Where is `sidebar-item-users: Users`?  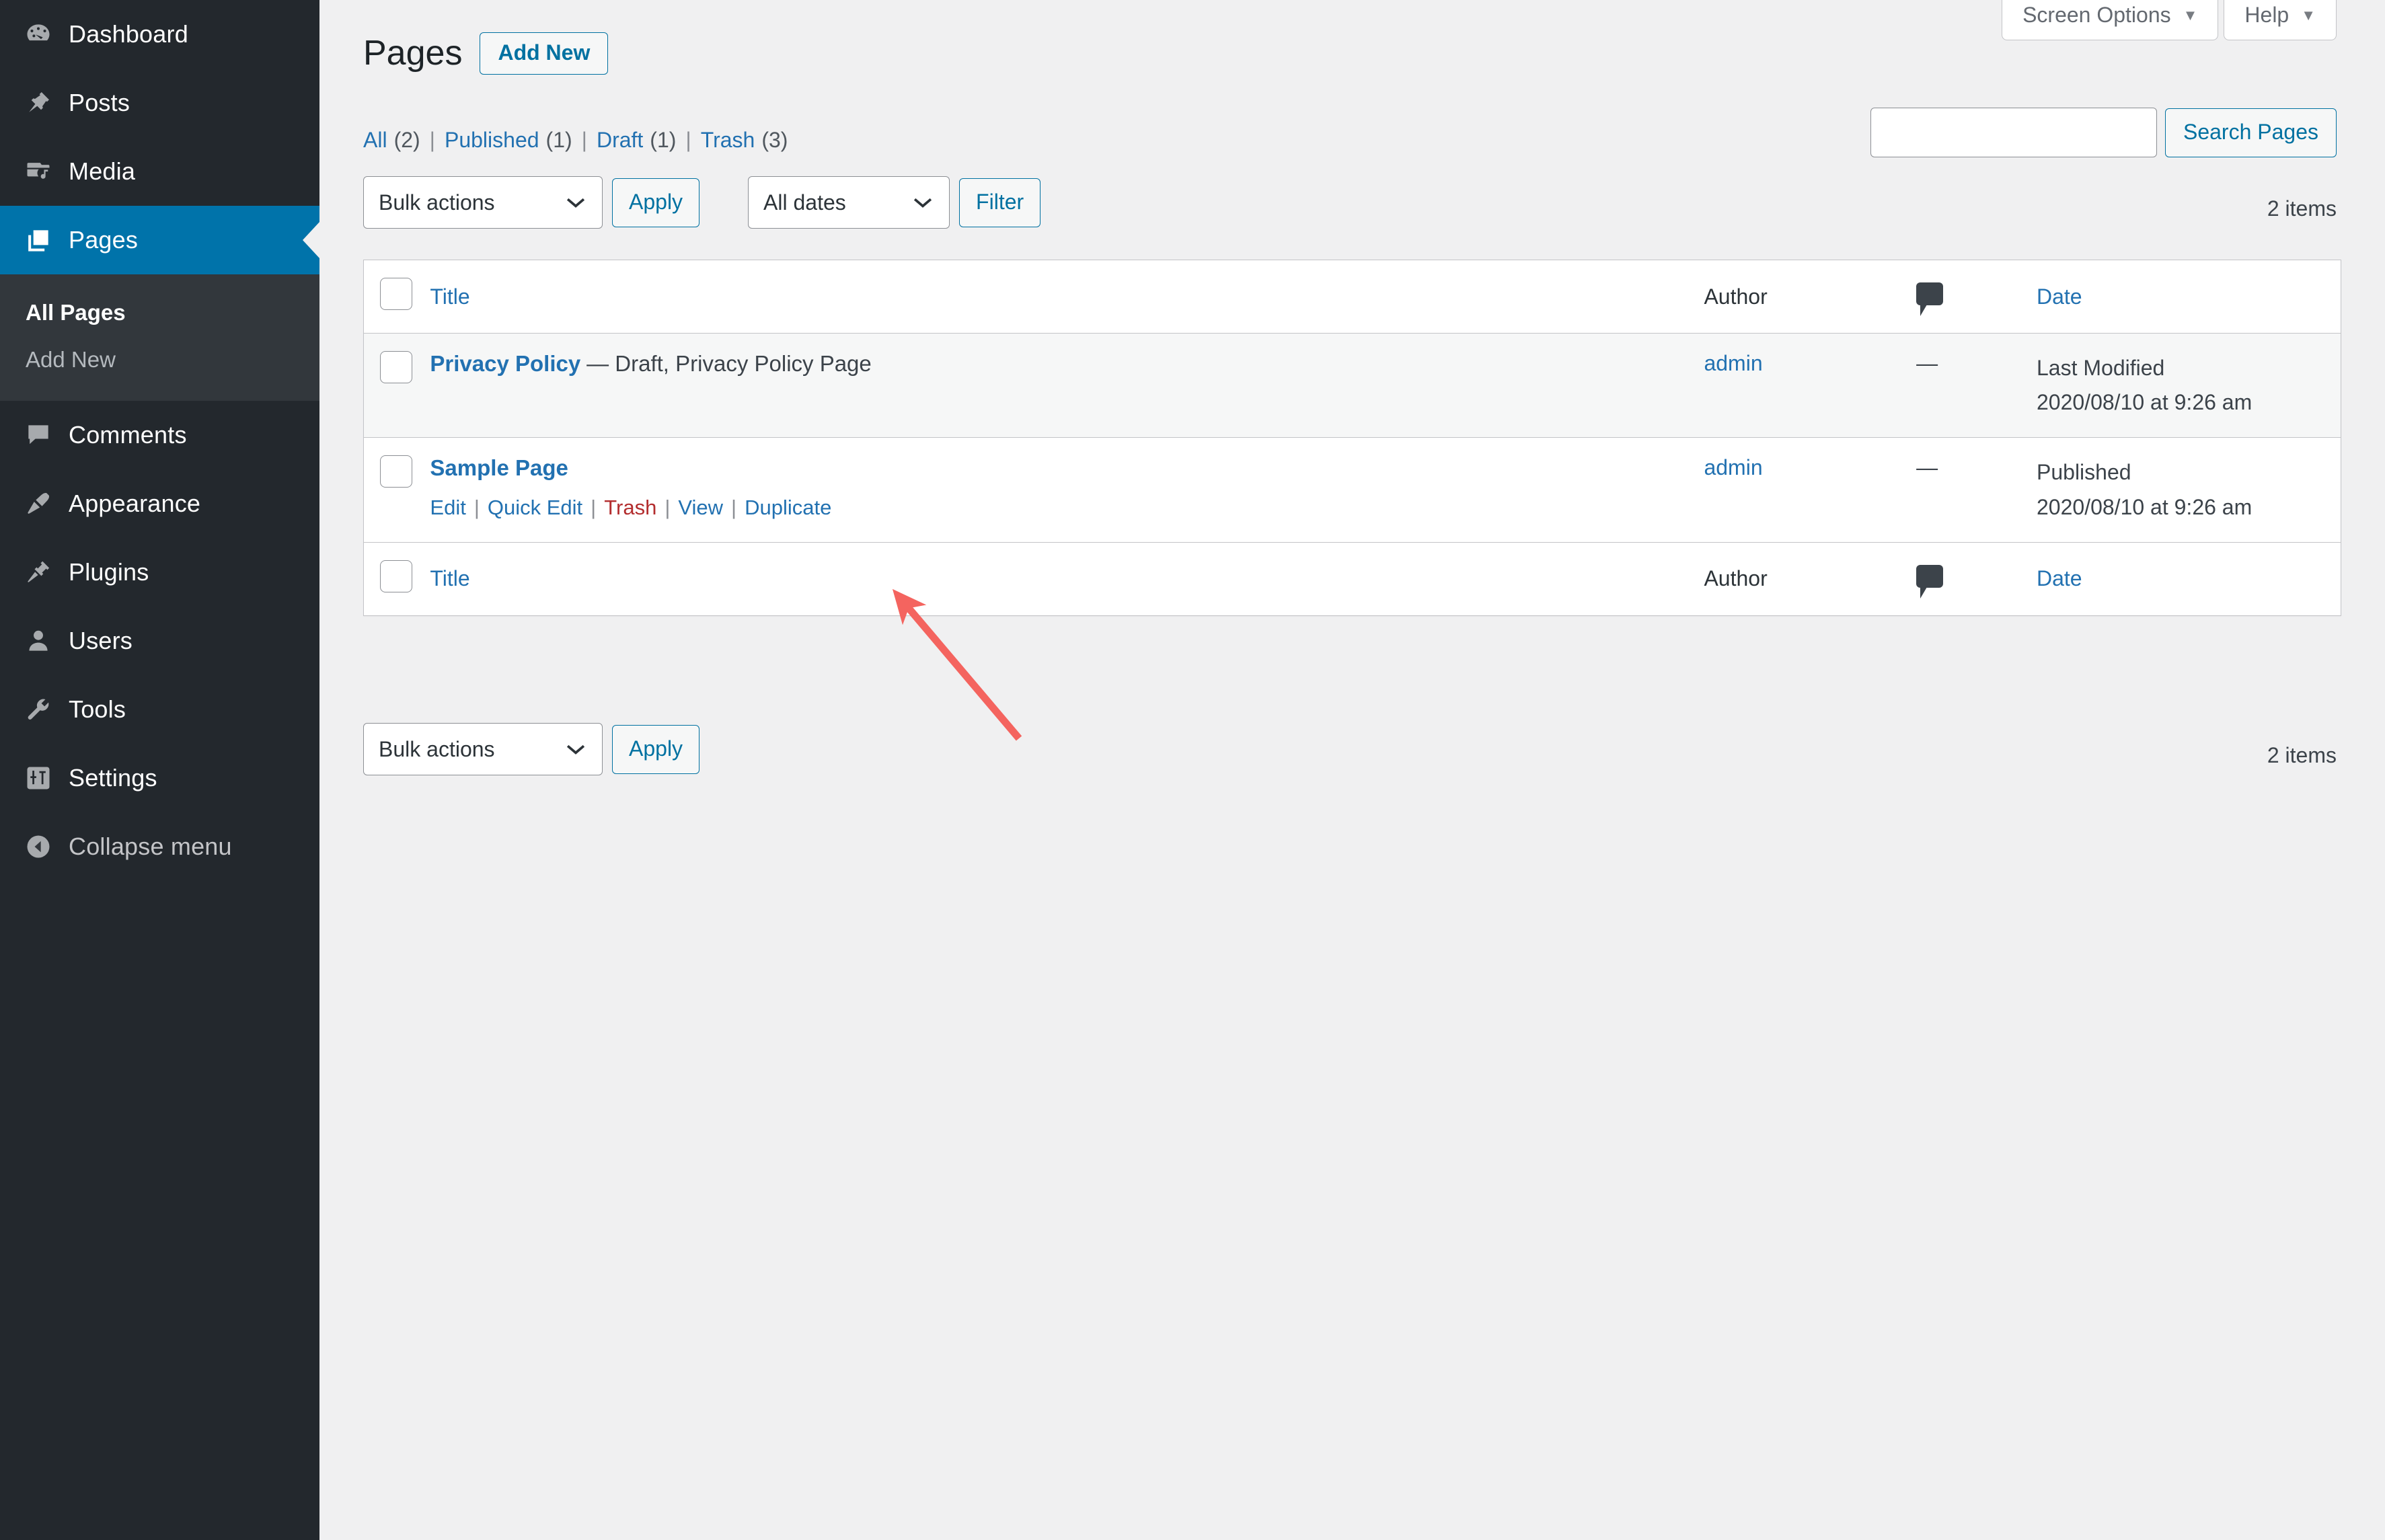
sidebar-item-users: Users is located at coordinates (159, 641).